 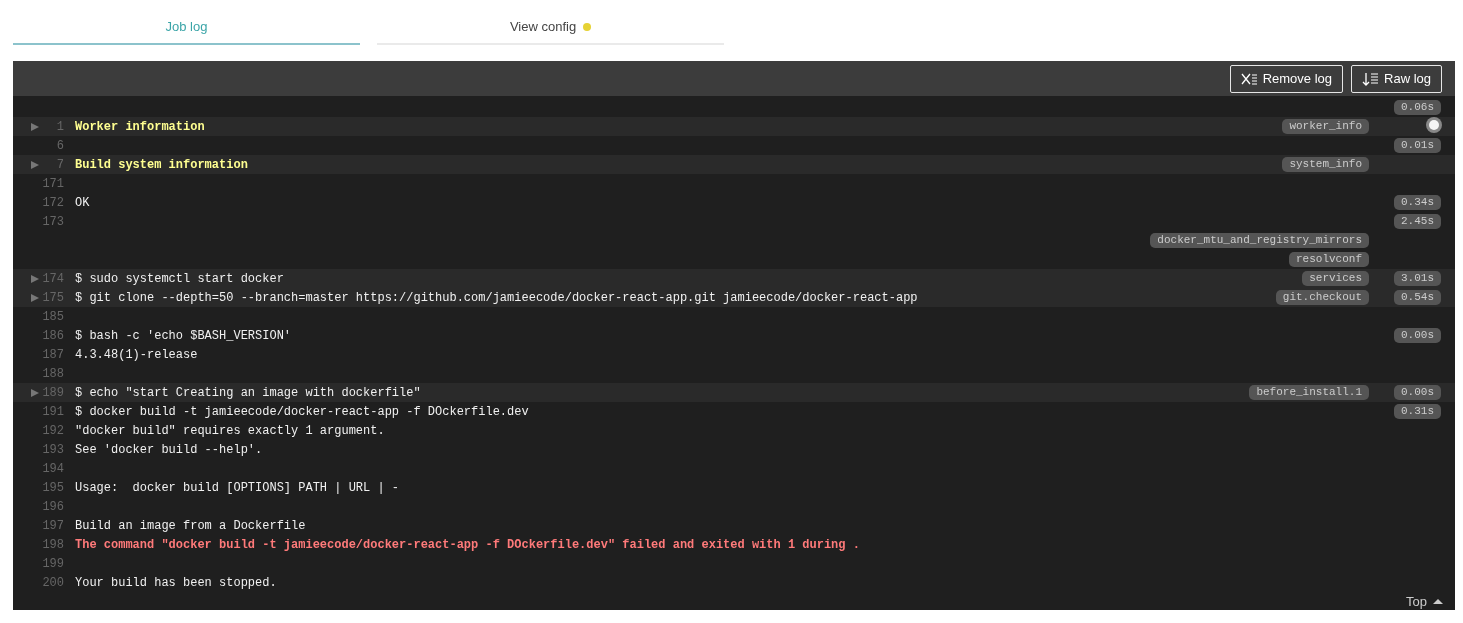 I want to click on line-number: 195, so click(x=52, y=487).